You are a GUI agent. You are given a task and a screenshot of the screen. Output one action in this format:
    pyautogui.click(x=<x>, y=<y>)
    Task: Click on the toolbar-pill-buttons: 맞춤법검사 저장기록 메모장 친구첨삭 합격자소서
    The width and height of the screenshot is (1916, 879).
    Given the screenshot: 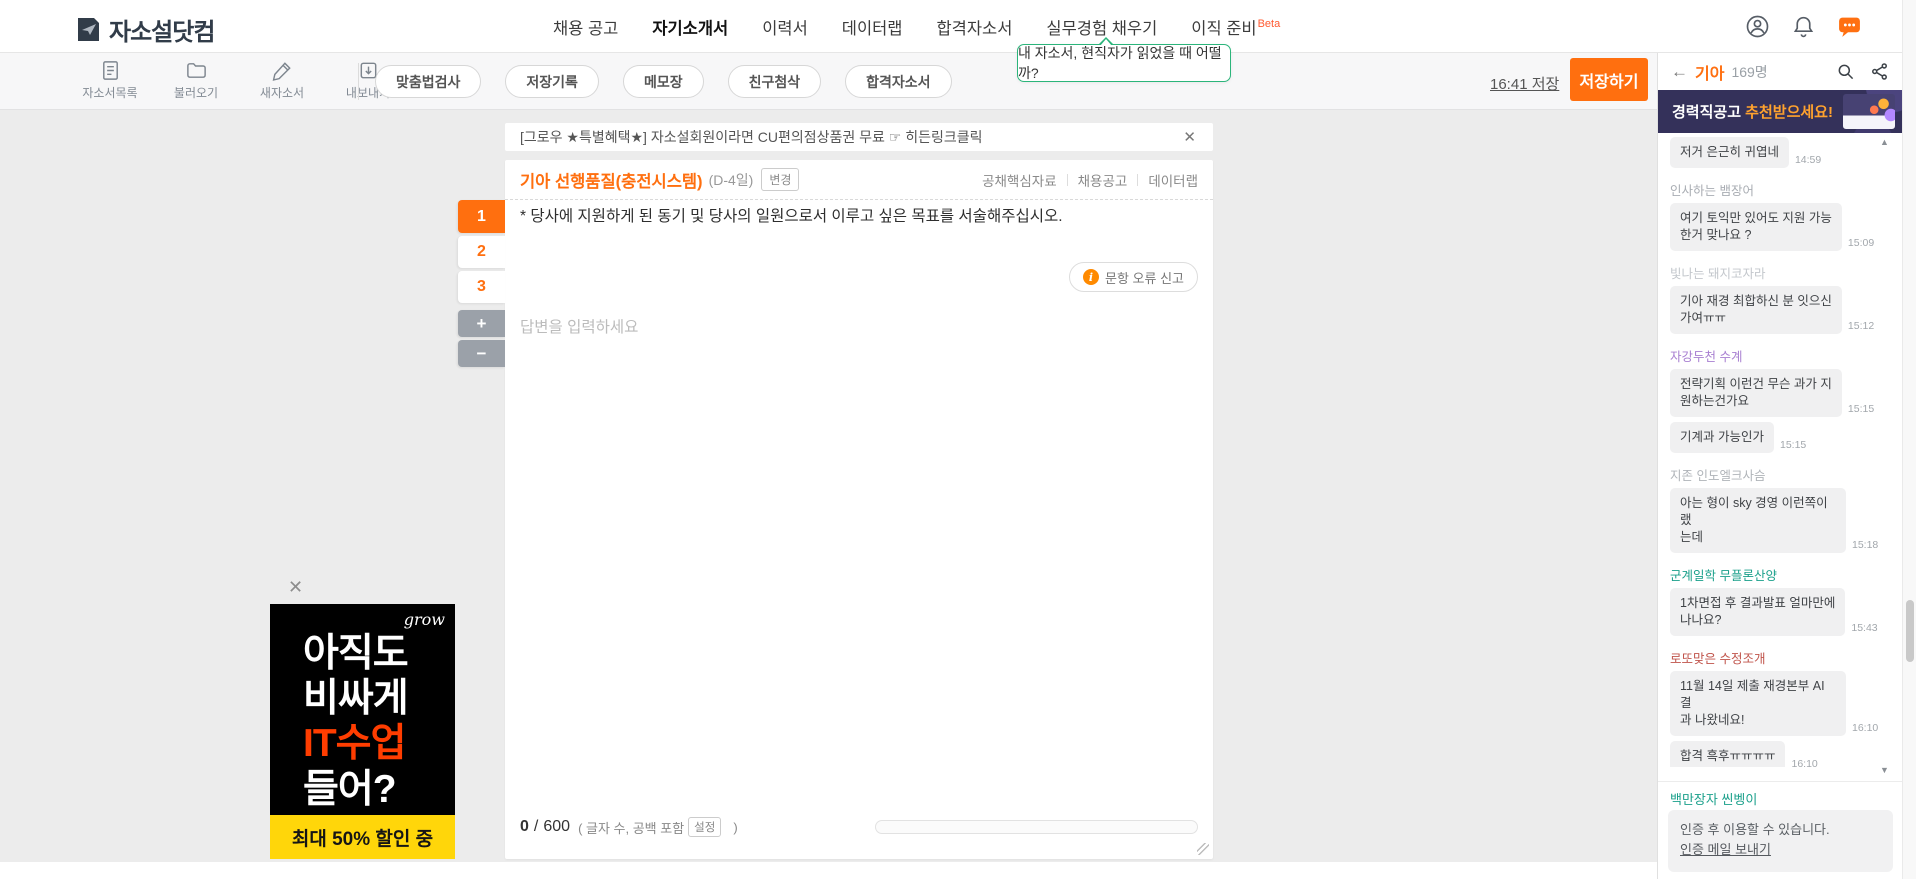 What is the action you would take?
    pyautogui.click(x=663, y=81)
    